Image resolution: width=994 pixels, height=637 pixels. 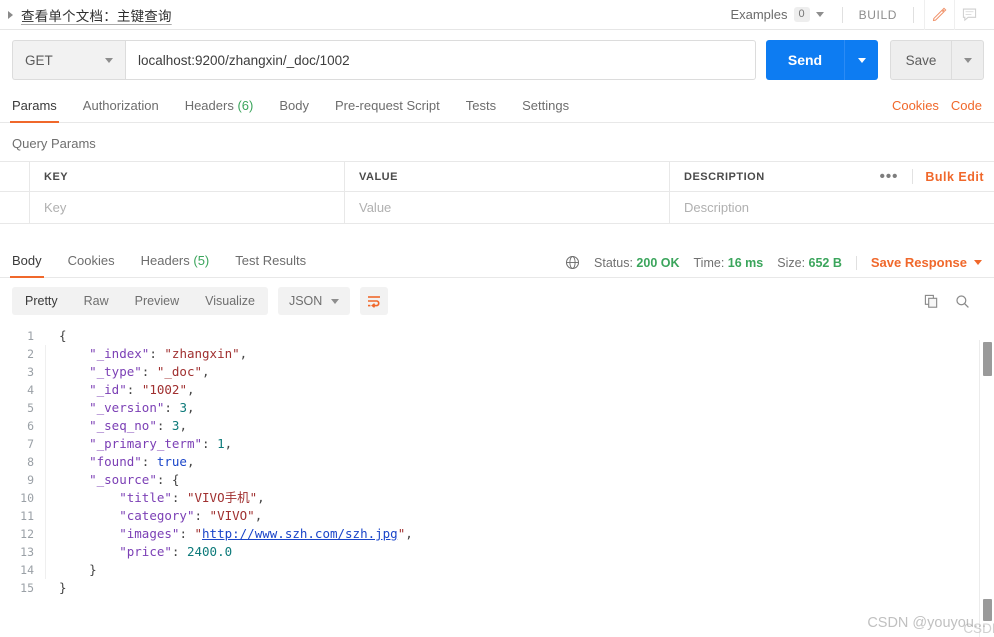 What do you see at coordinates (825, 262) in the screenshot?
I see `size-value: 652 B` at bounding box center [825, 262].